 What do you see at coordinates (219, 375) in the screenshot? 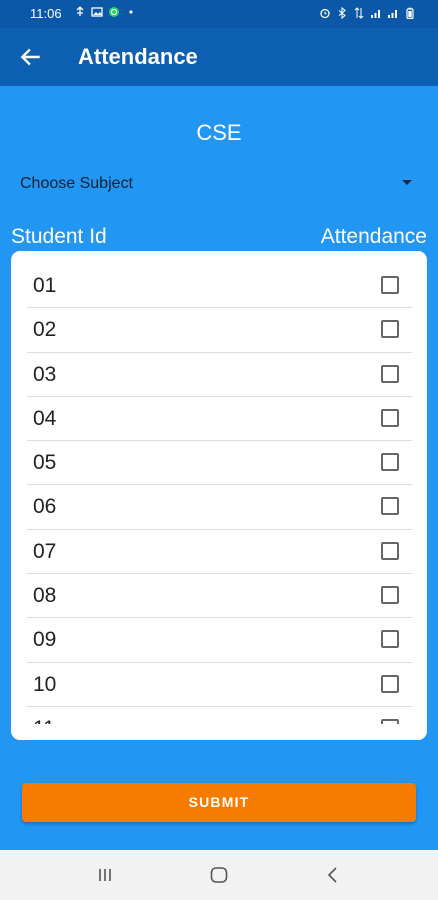
I see `list-item: 03` at bounding box center [219, 375].